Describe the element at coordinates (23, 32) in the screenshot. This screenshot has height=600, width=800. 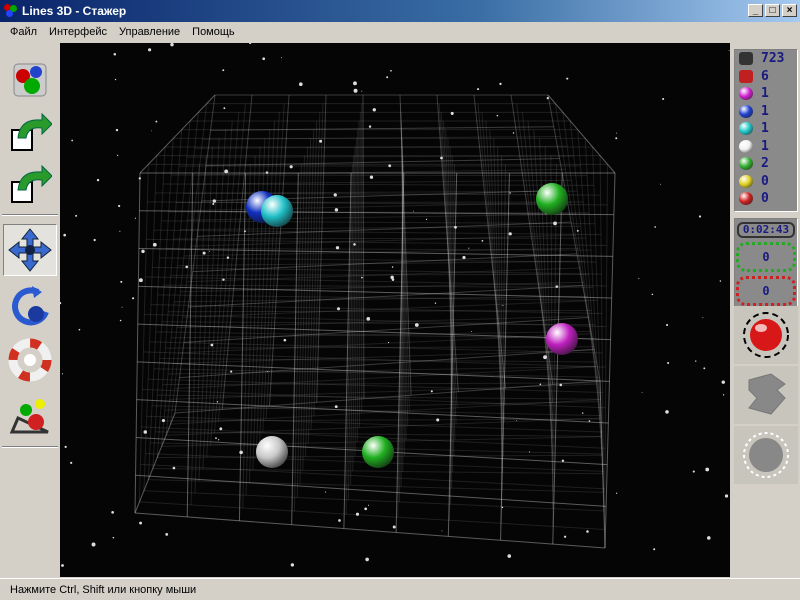
I see `menu-file: Файл` at that location.